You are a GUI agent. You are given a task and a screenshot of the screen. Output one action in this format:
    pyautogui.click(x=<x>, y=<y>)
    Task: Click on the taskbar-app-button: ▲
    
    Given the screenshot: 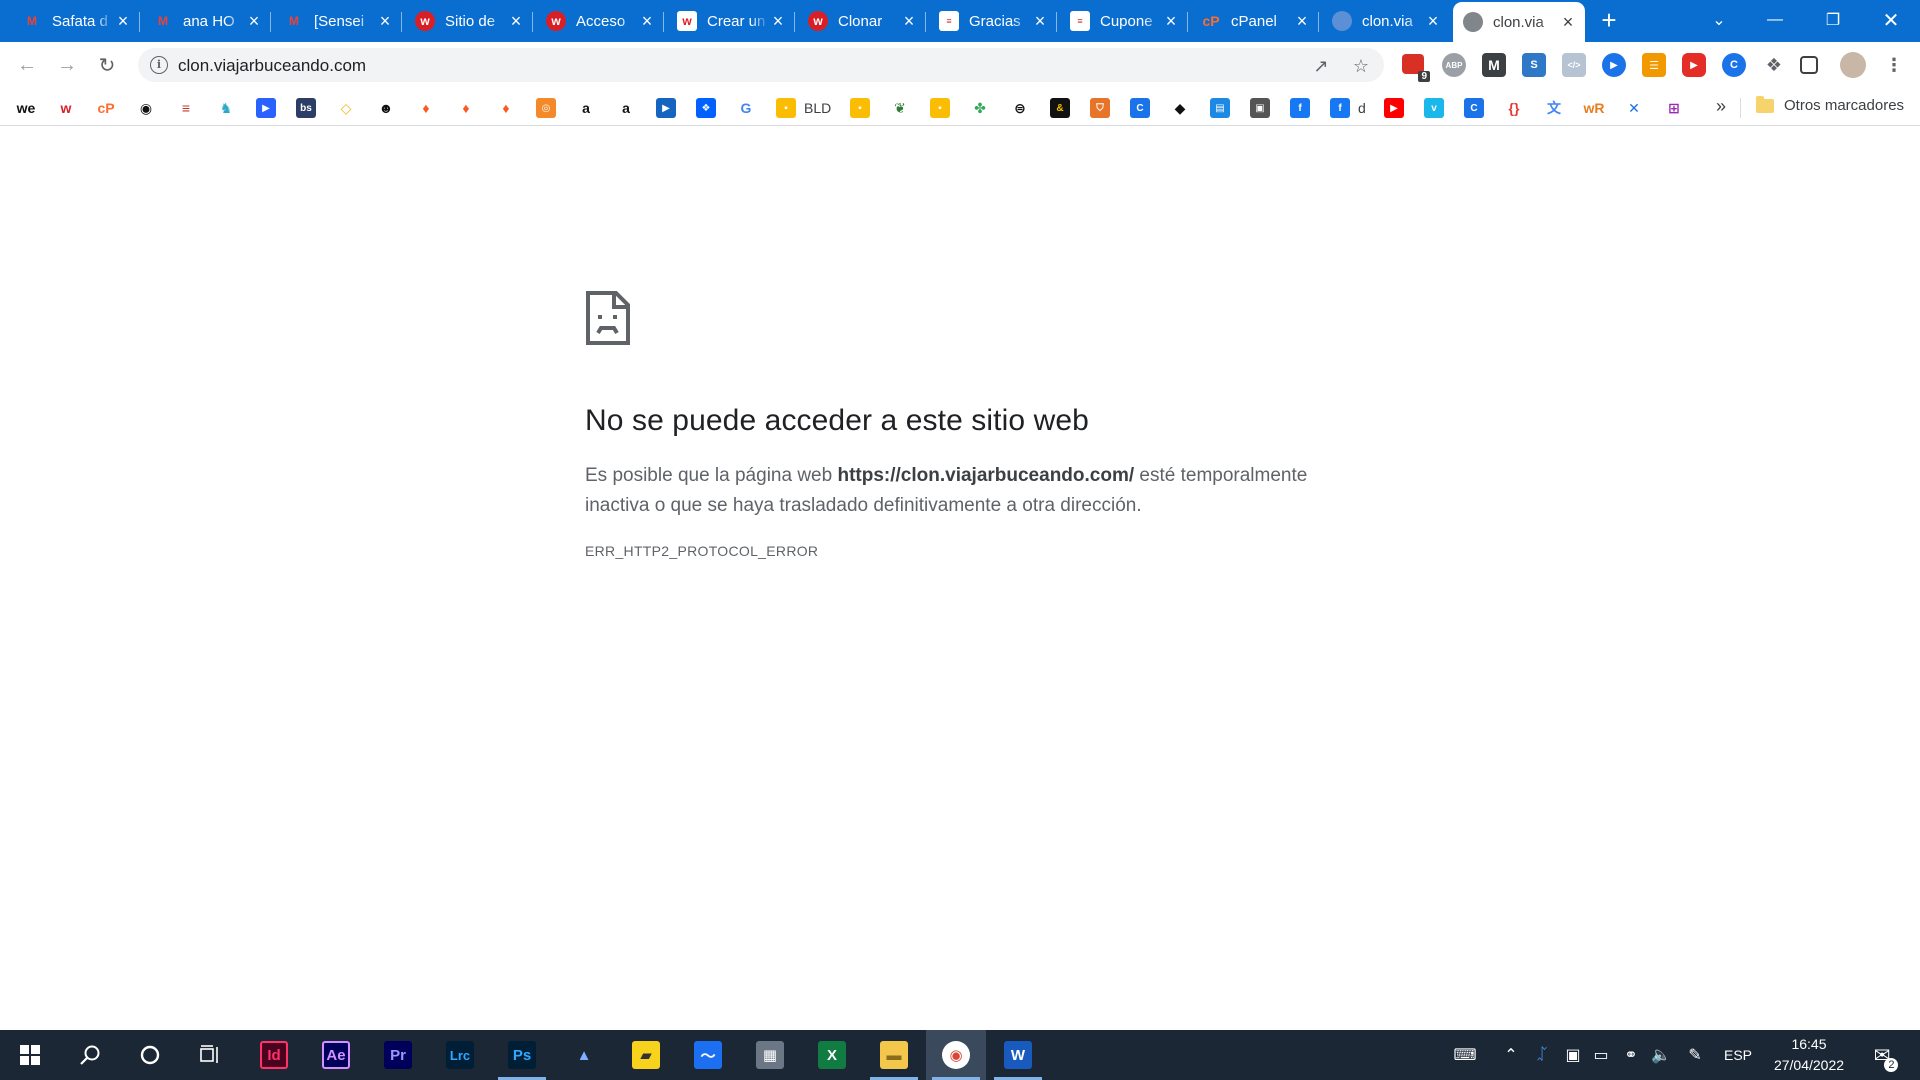 What is the action you would take?
    pyautogui.click(x=584, y=1055)
    